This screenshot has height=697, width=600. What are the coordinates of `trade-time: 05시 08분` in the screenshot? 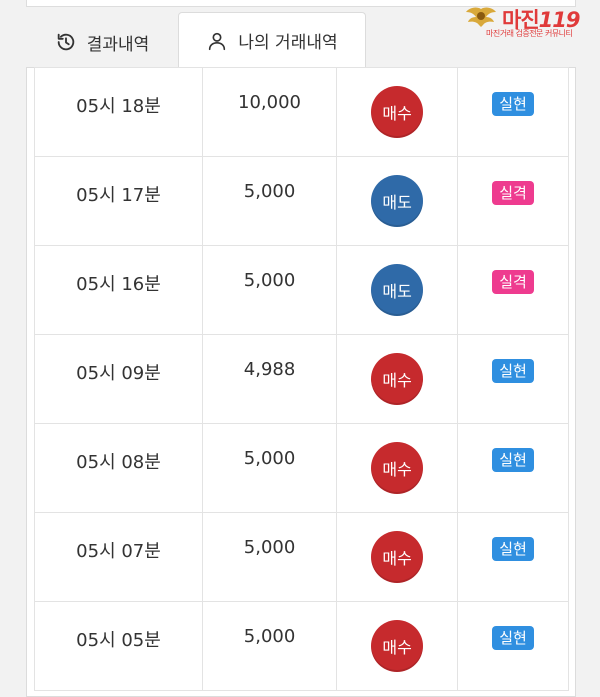 It's located at (118, 462).